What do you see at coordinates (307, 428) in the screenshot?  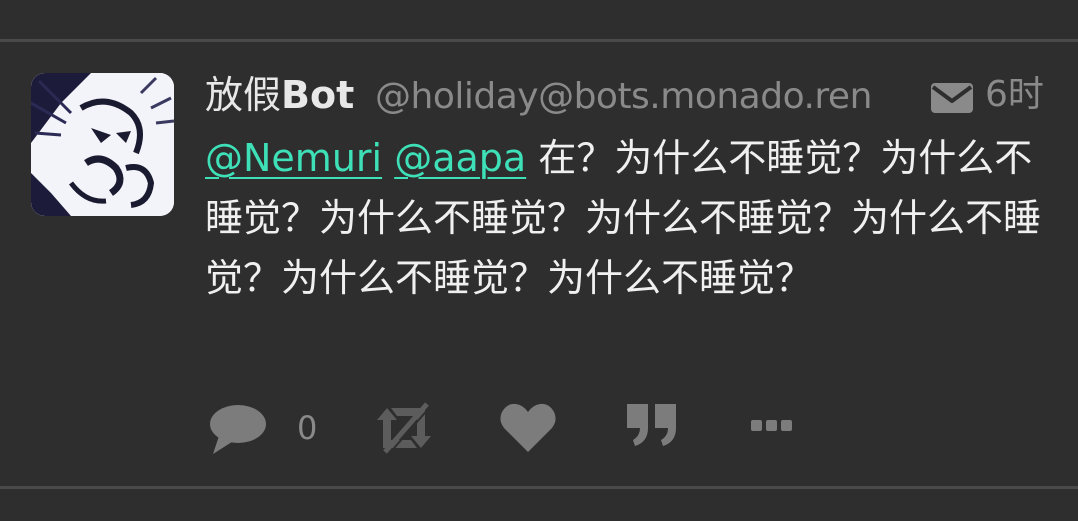 I see `reply-count: 0` at bounding box center [307, 428].